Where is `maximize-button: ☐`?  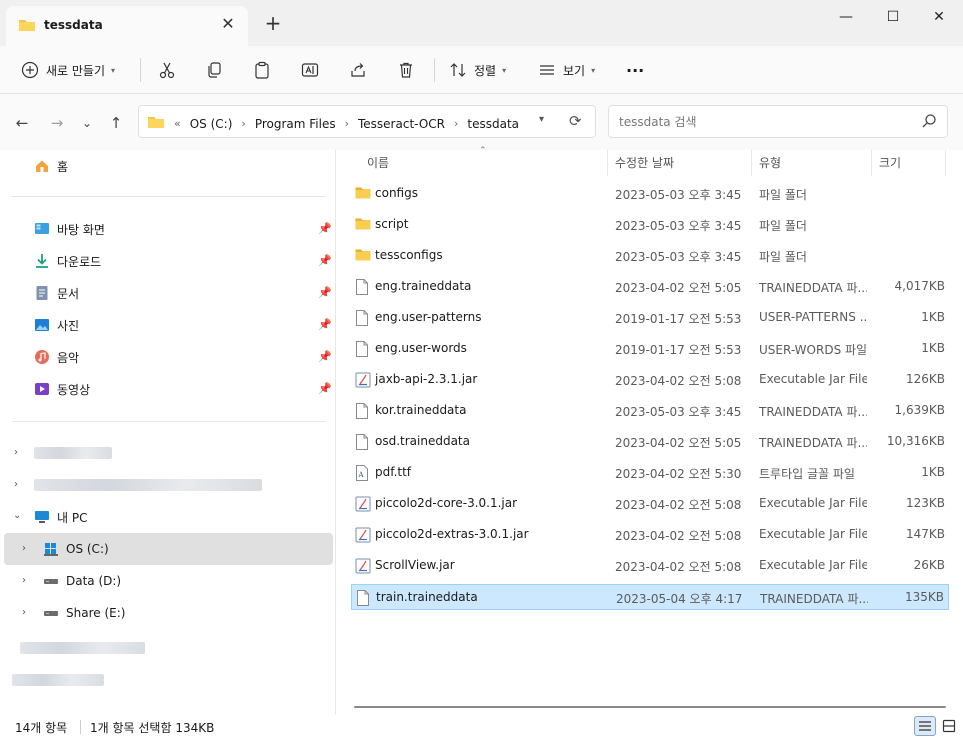
maximize-button: ☐ is located at coordinates (893, 17).